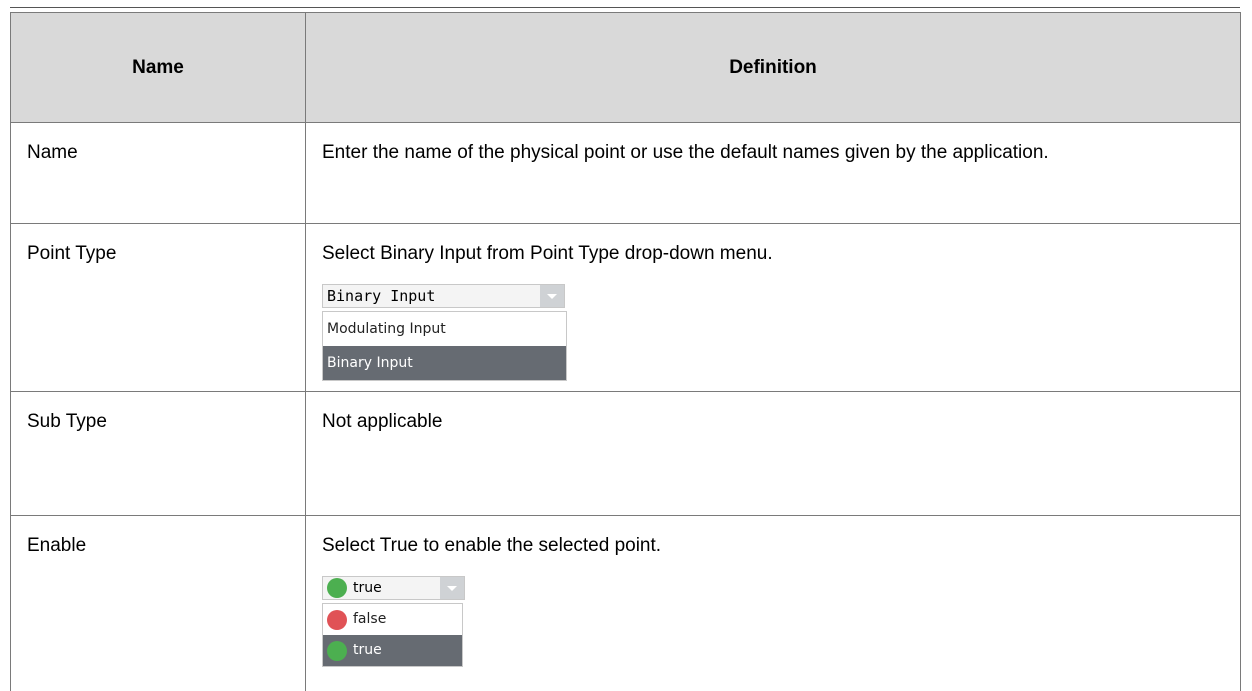 The width and height of the screenshot is (1252, 691). What do you see at coordinates (381, 296) in the screenshot?
I see `point-type-value: Binary Input` at bounding box center [381, 296].